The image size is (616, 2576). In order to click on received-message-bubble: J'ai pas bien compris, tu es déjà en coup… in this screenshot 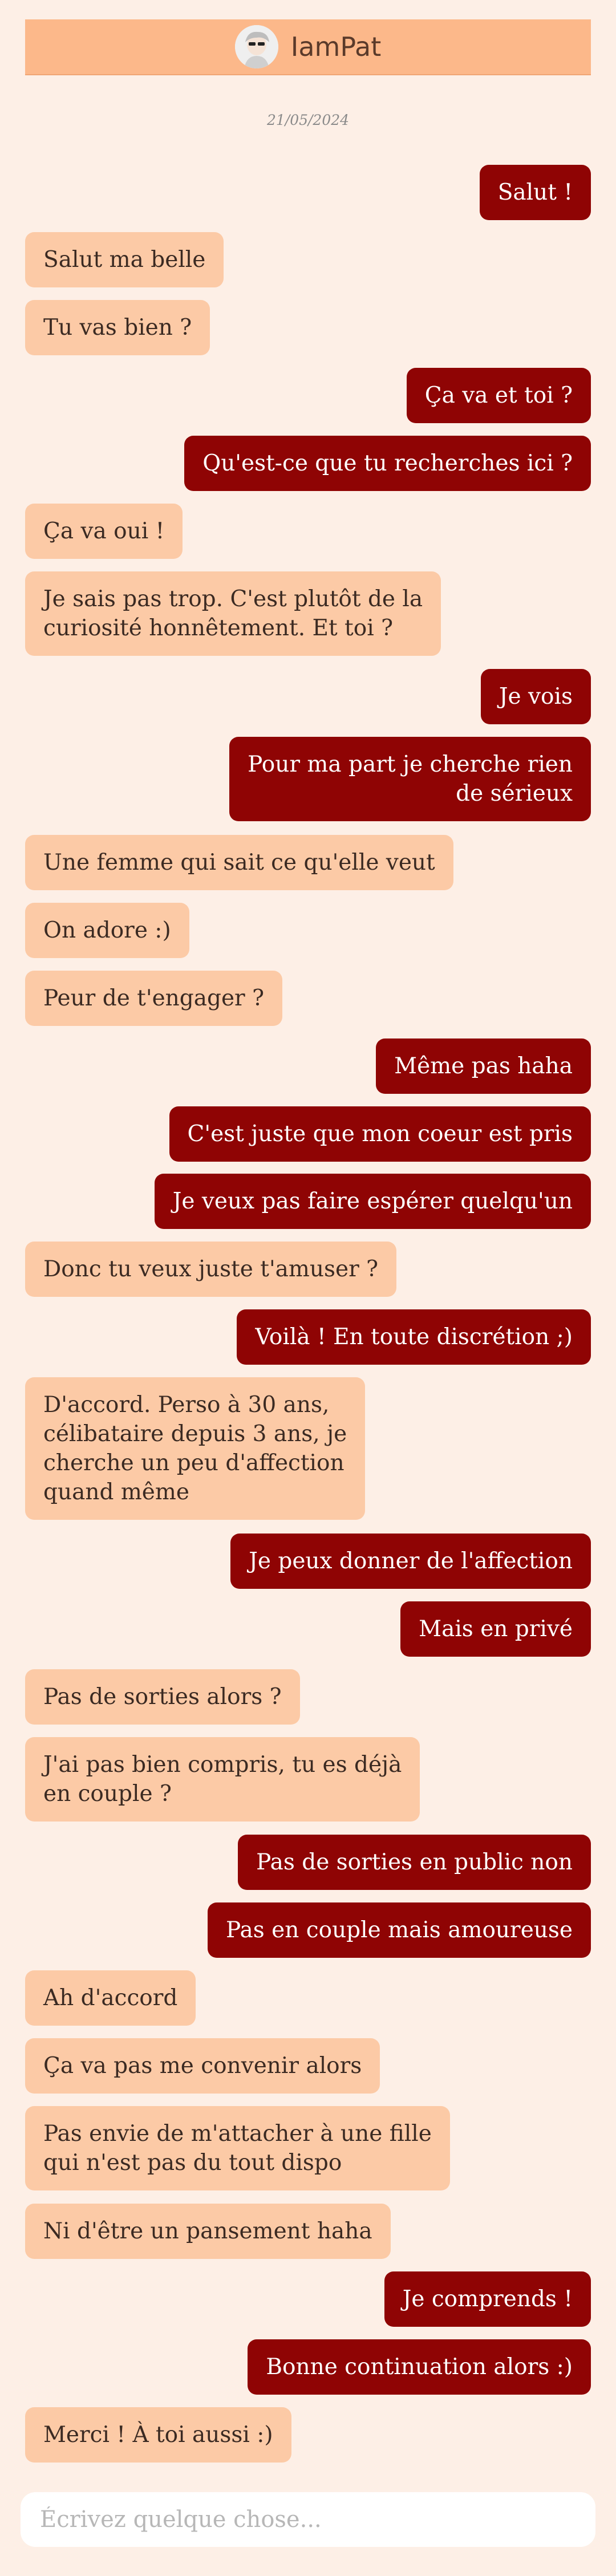, I will do `click(223, 1780)`.